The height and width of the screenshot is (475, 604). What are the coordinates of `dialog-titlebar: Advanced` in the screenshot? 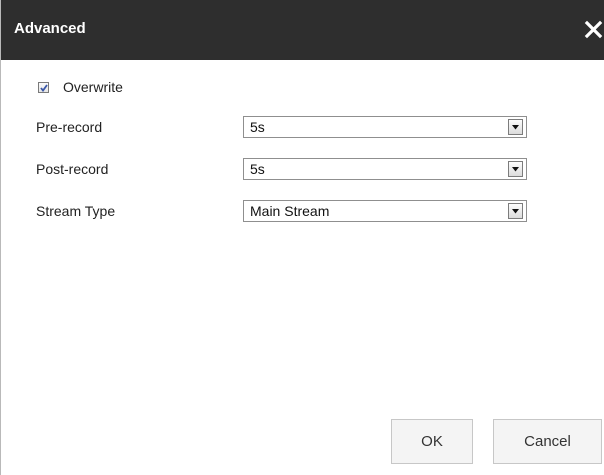 It's located at (302, 30).